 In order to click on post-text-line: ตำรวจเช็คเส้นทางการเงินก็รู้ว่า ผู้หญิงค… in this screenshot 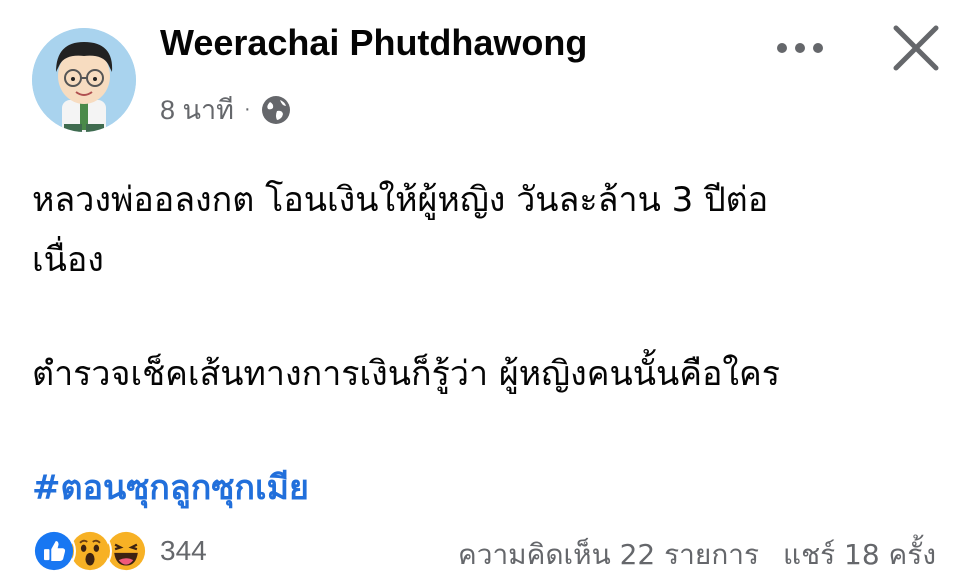, I will do `click(406, 374)`.